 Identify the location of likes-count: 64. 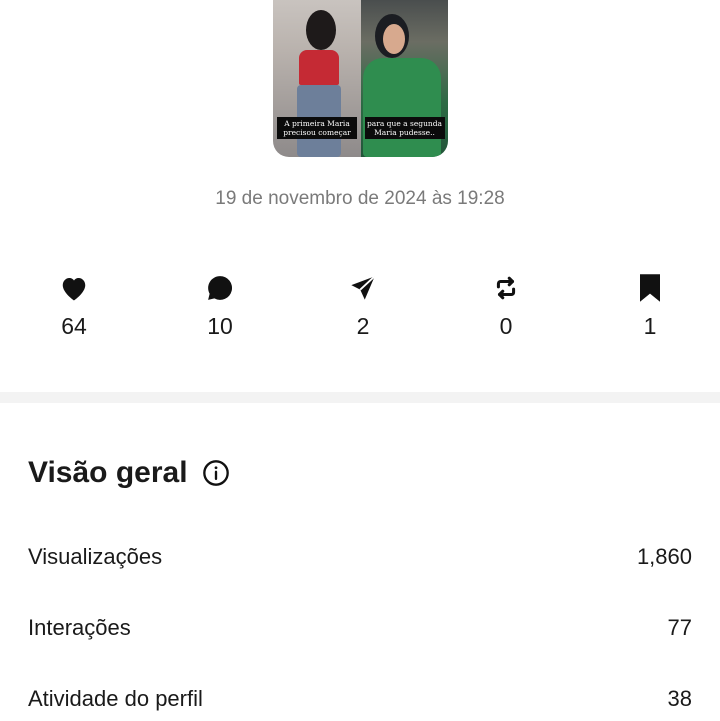
(74, 326).